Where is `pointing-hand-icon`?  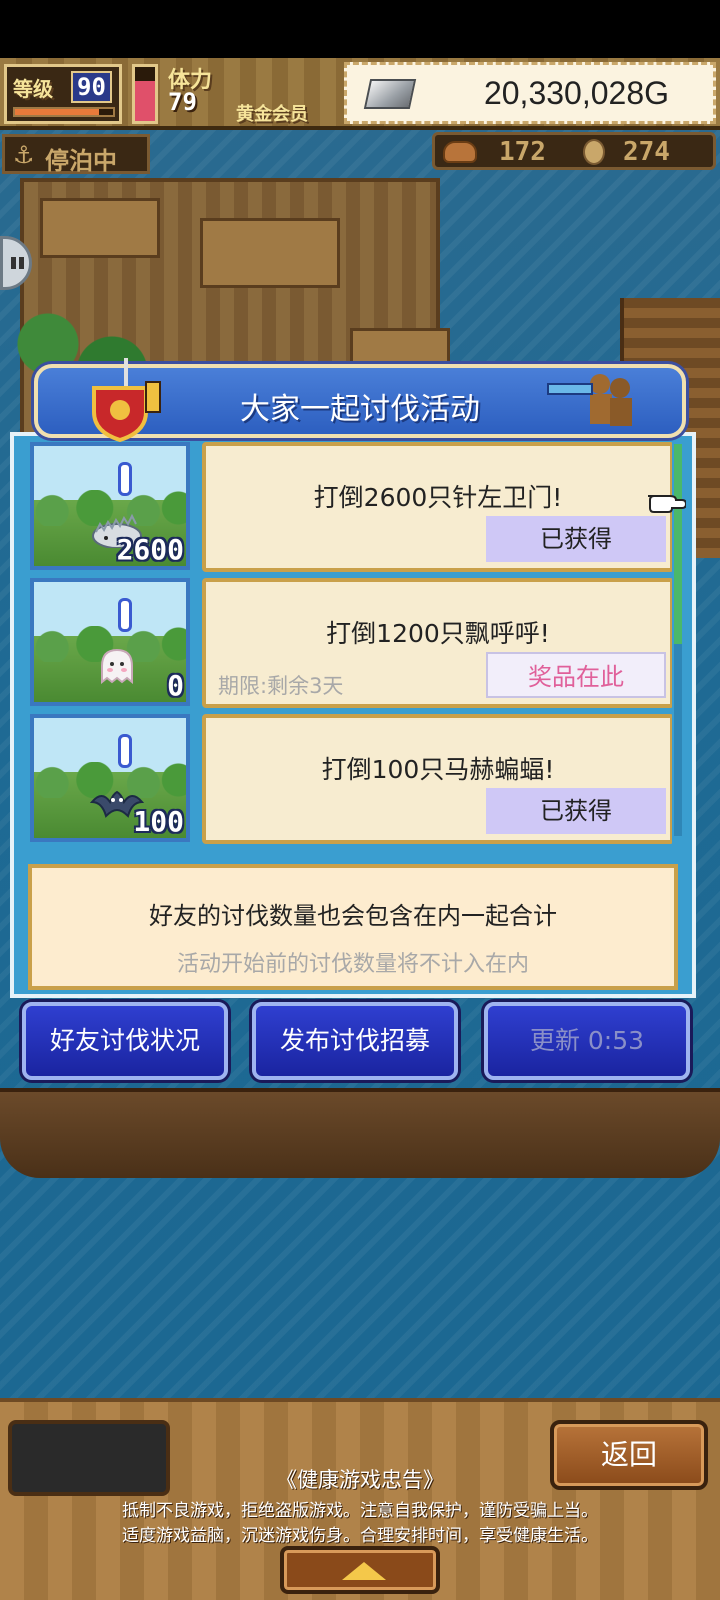 pointing-hand-icon is located at coordinates (667, 504).